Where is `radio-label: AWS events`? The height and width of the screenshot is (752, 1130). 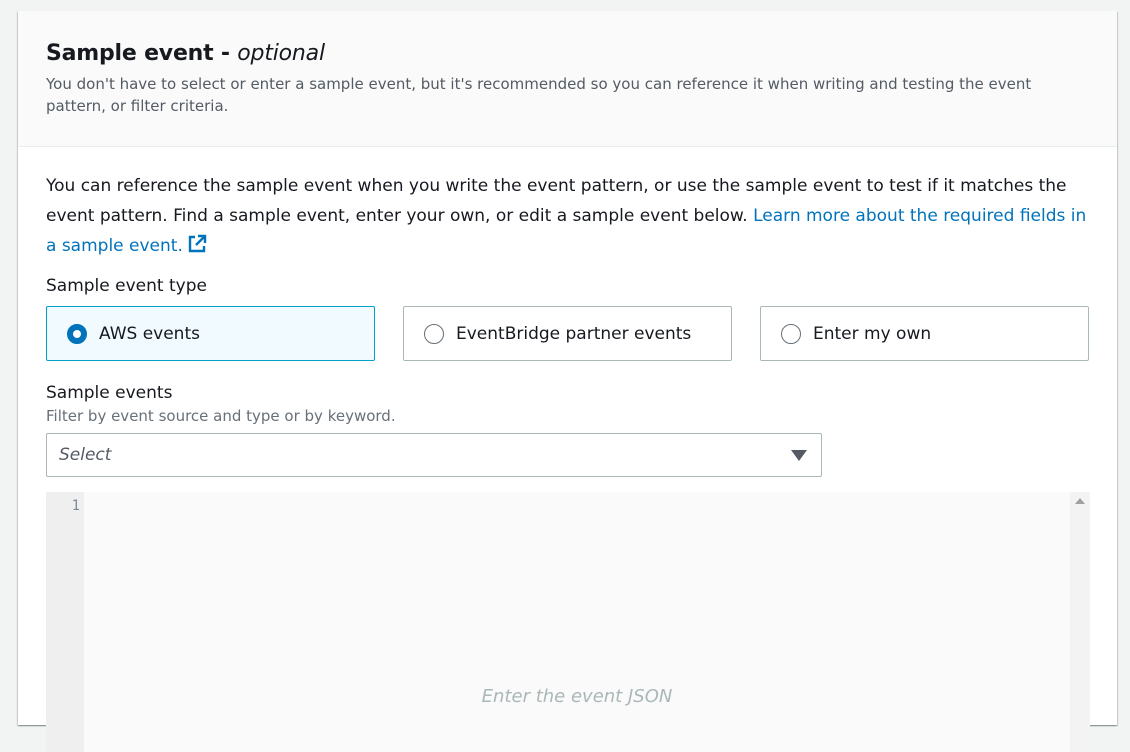 radio-label: AWS events is located at coordinates (149, 333).